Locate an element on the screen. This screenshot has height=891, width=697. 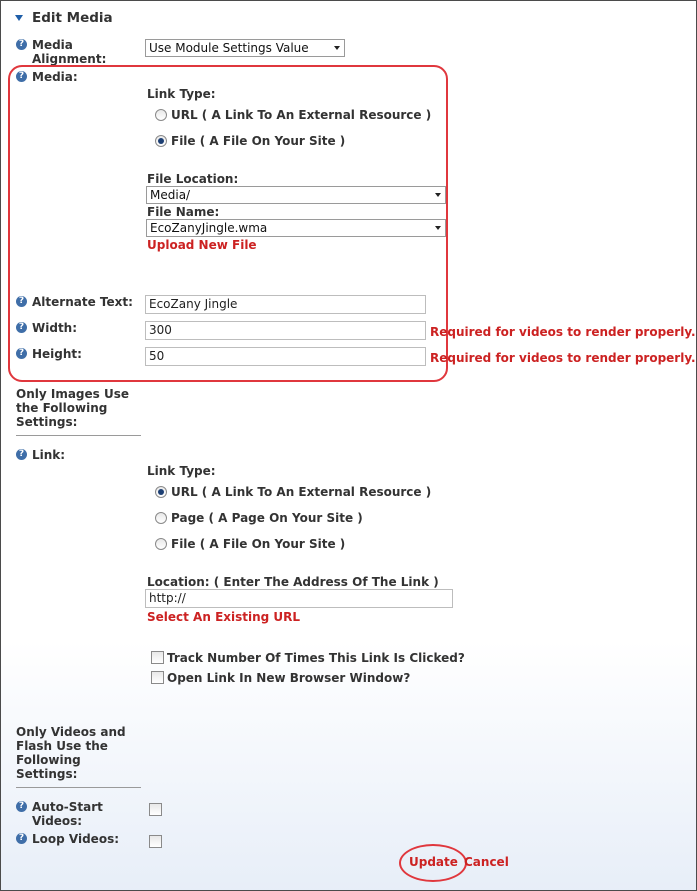
media-alignment-label: Media Alignment: is located at coordinates (69, 52).